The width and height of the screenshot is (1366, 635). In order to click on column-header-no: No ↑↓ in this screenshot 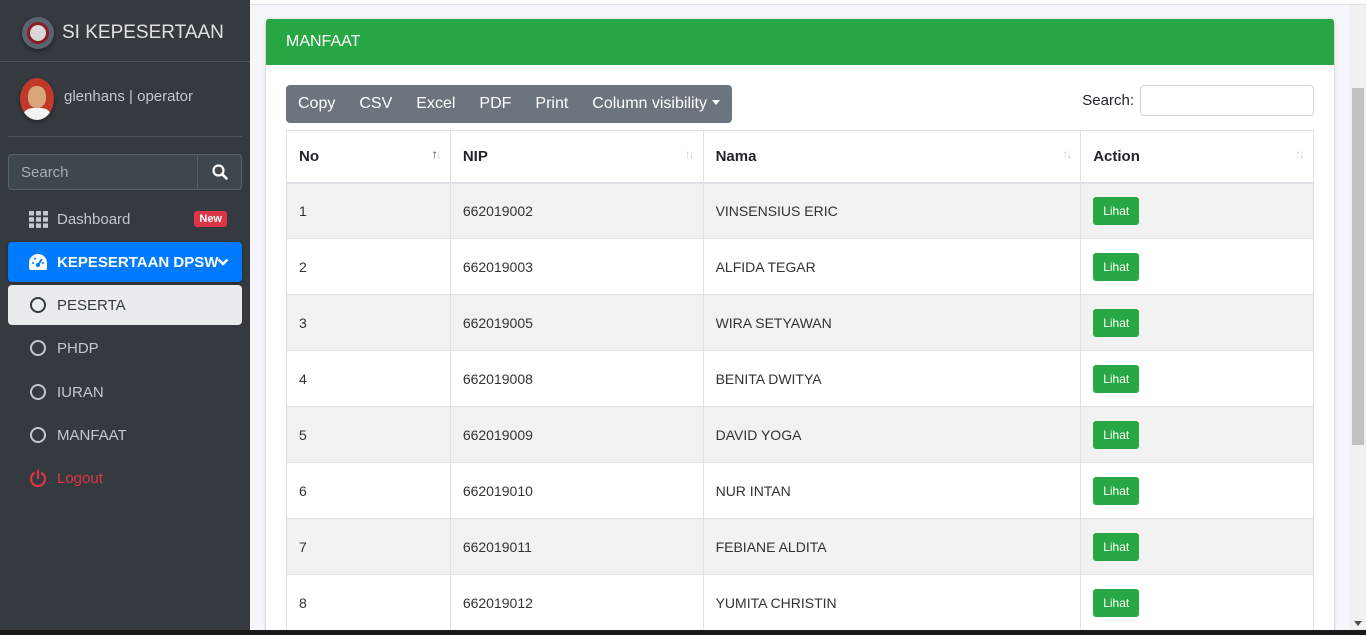, I will do `click(368, 157)`.